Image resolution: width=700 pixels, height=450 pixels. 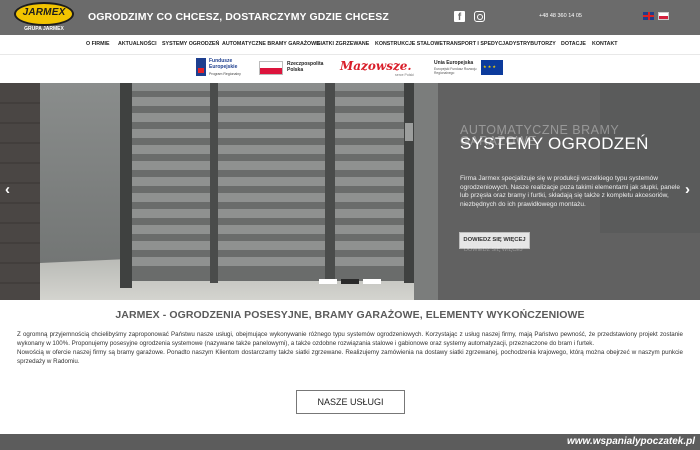 What do you see at coordinates (459, 16) in the screenshot?
I see `facebook-icon: f` at bounding box center [459, 16].